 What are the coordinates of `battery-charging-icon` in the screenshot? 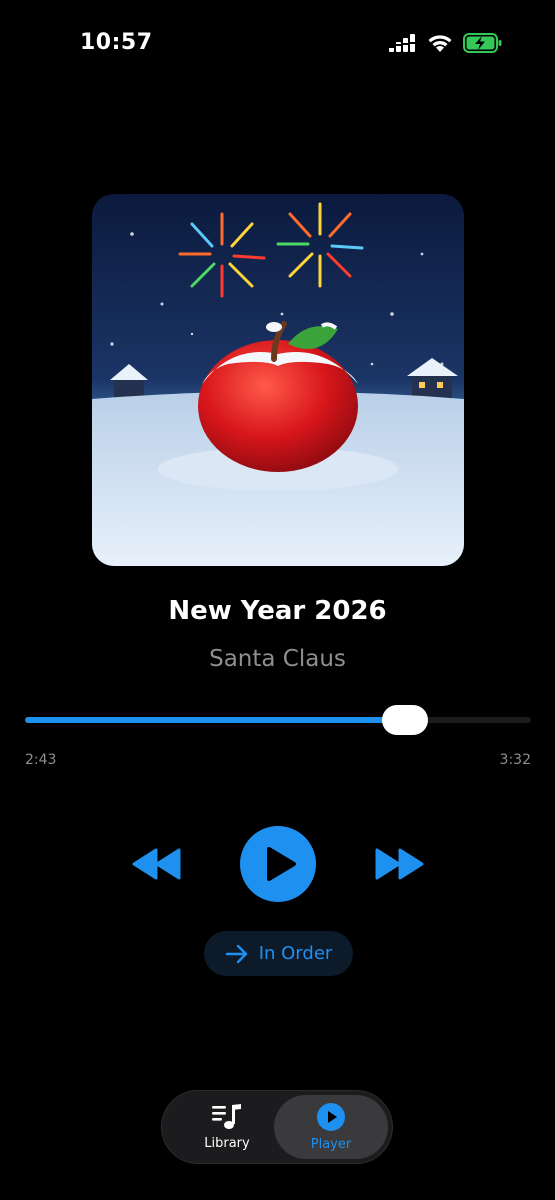 It's located at (482, 43).